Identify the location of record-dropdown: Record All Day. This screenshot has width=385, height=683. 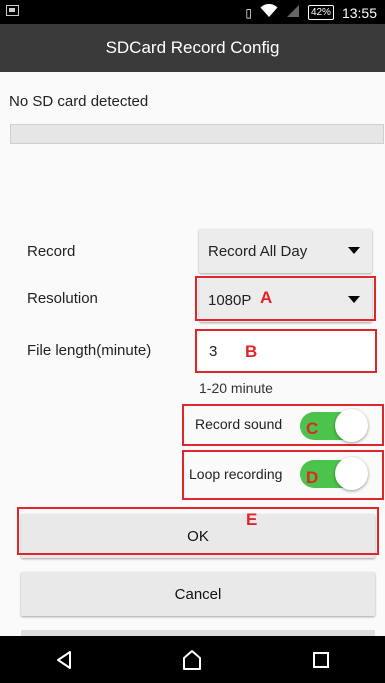
(285, 251).